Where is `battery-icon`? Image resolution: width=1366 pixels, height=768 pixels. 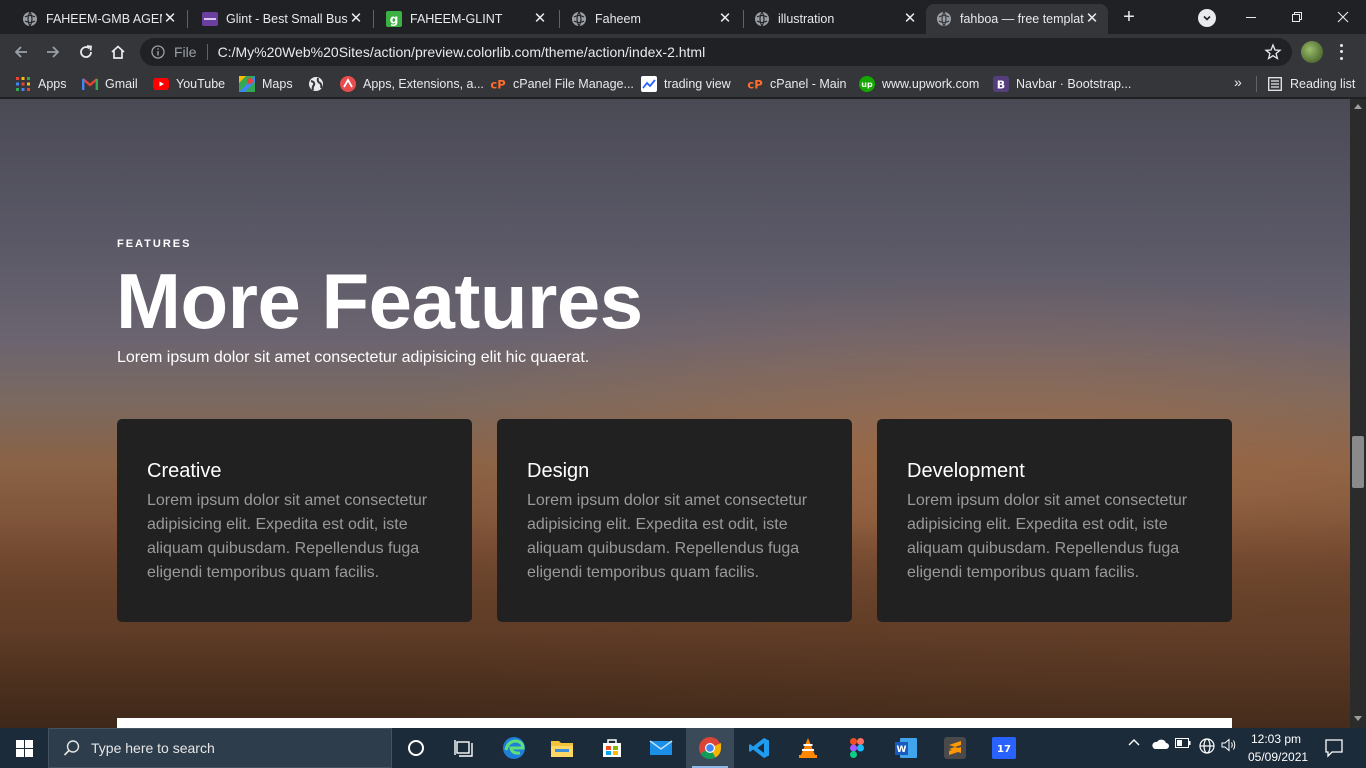
battery-icon is located at coordinates (1183, 743).